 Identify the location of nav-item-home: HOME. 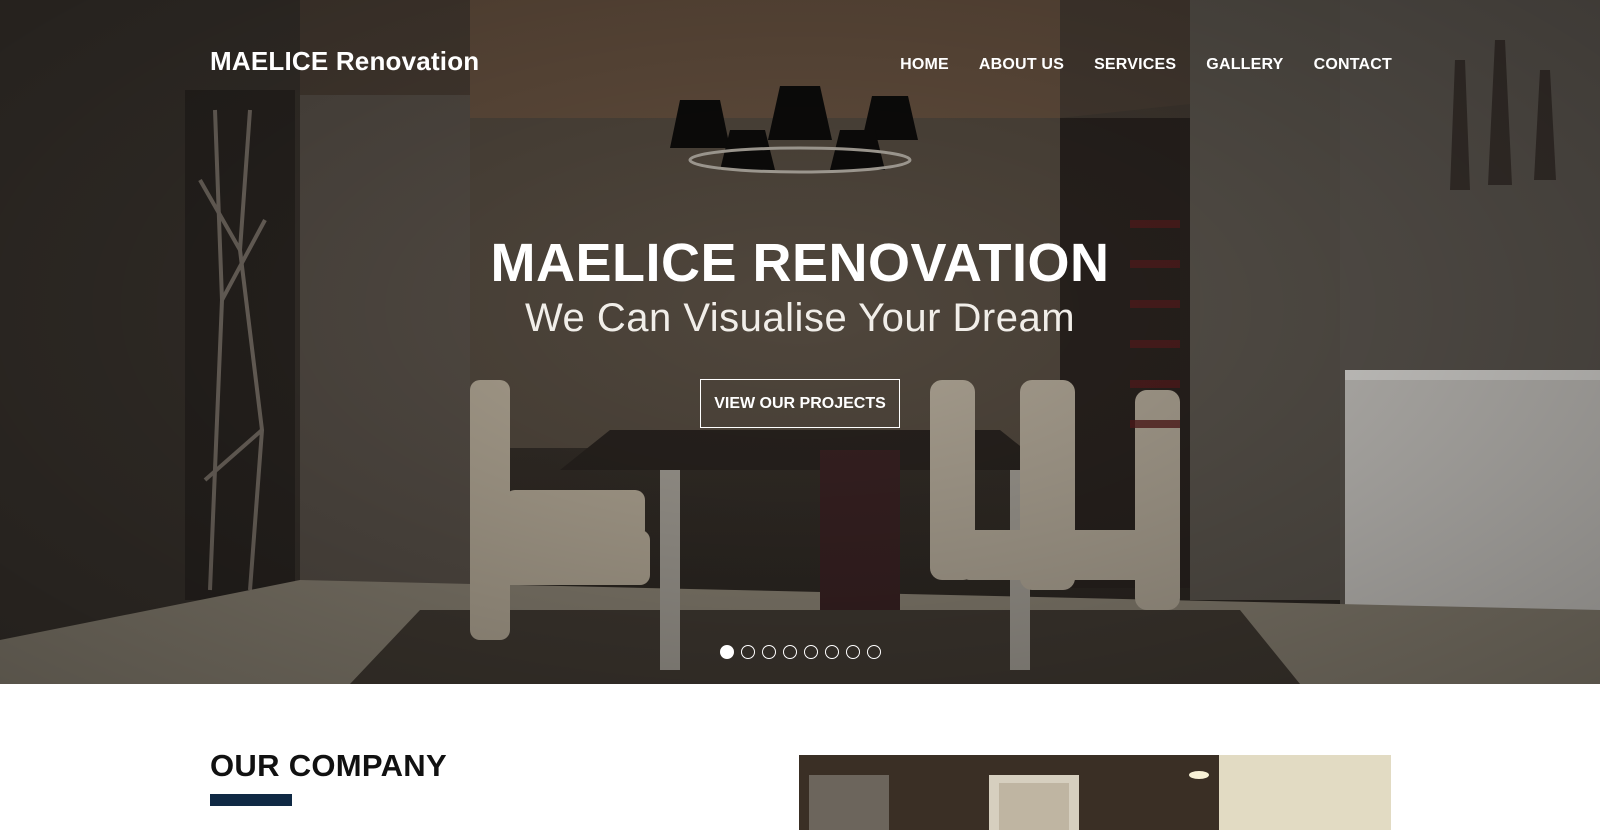
(924, 65).